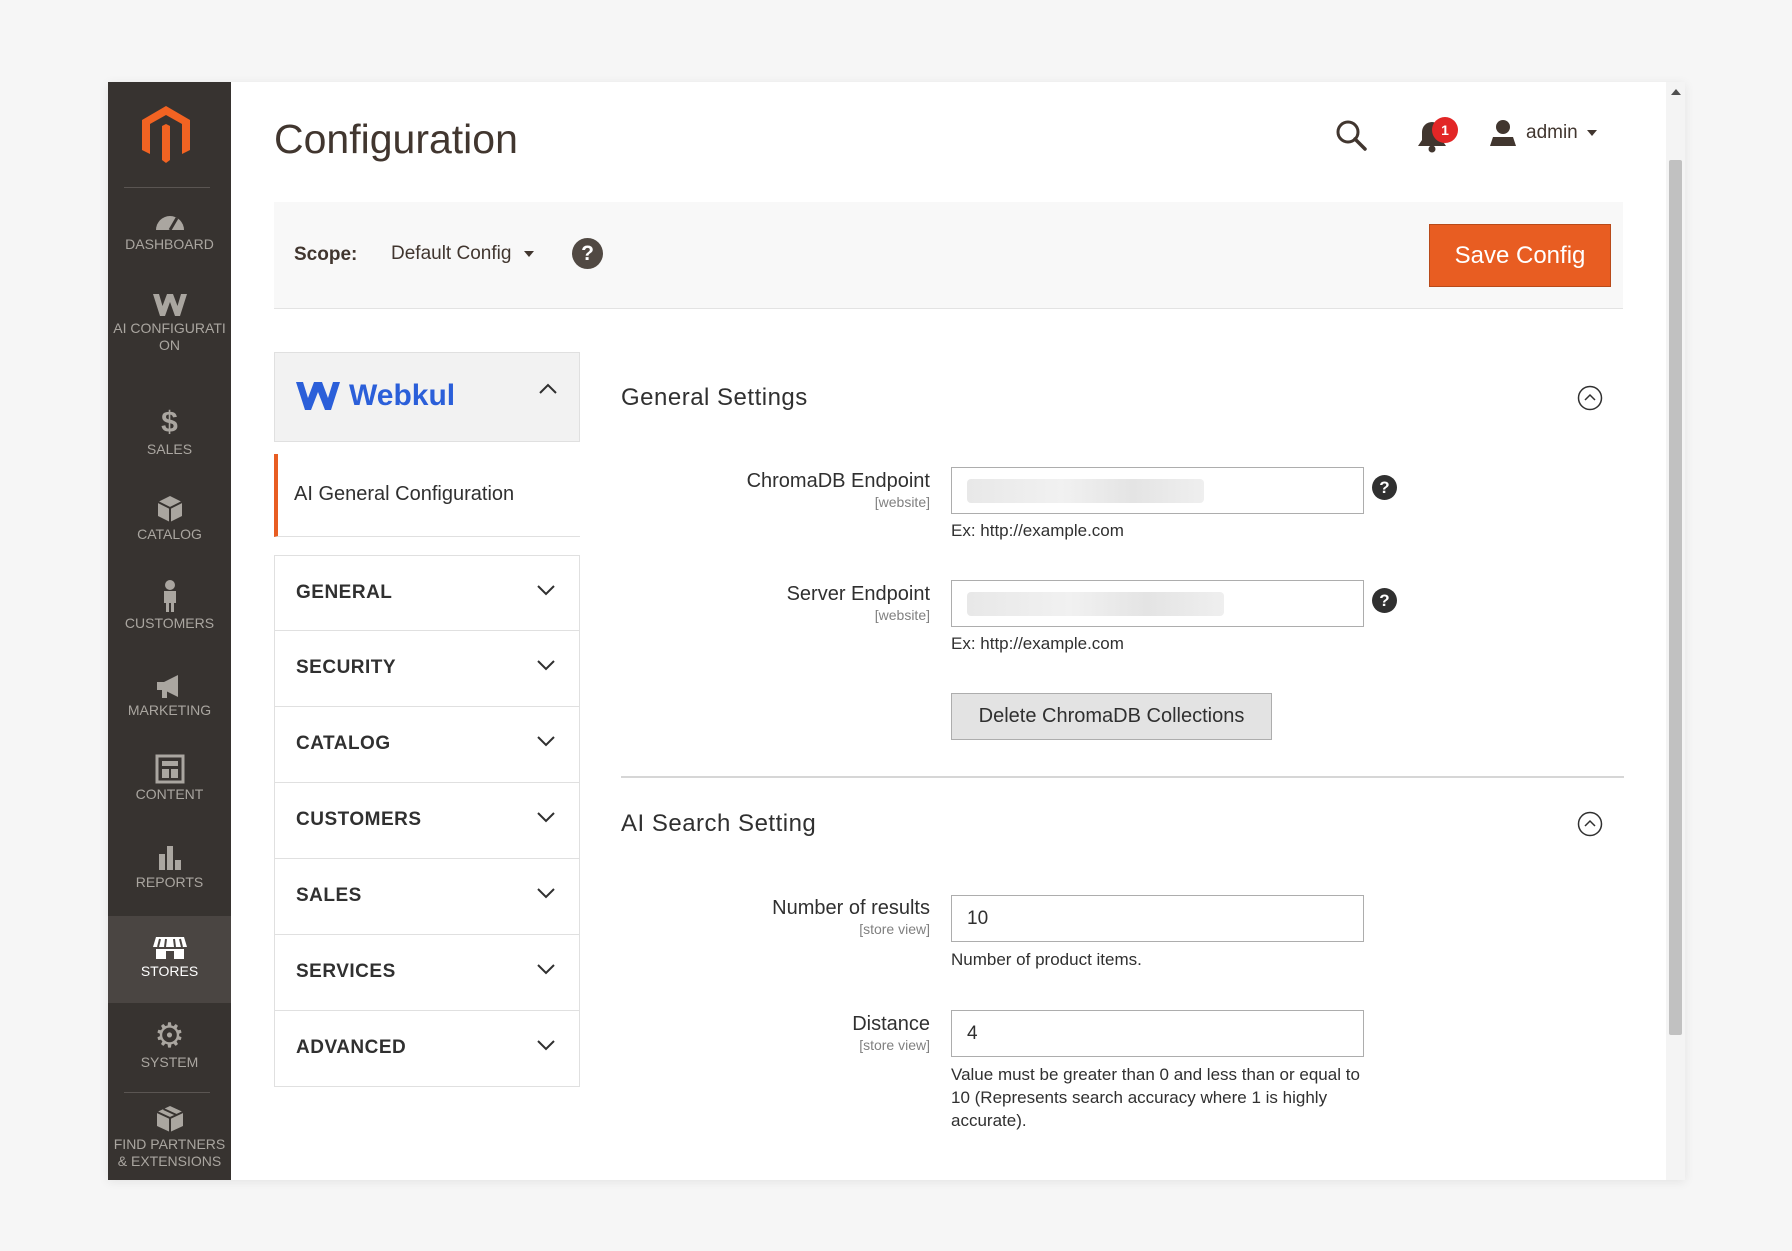  I want to click on tab-section-sales: SALES, so click(427, 897).